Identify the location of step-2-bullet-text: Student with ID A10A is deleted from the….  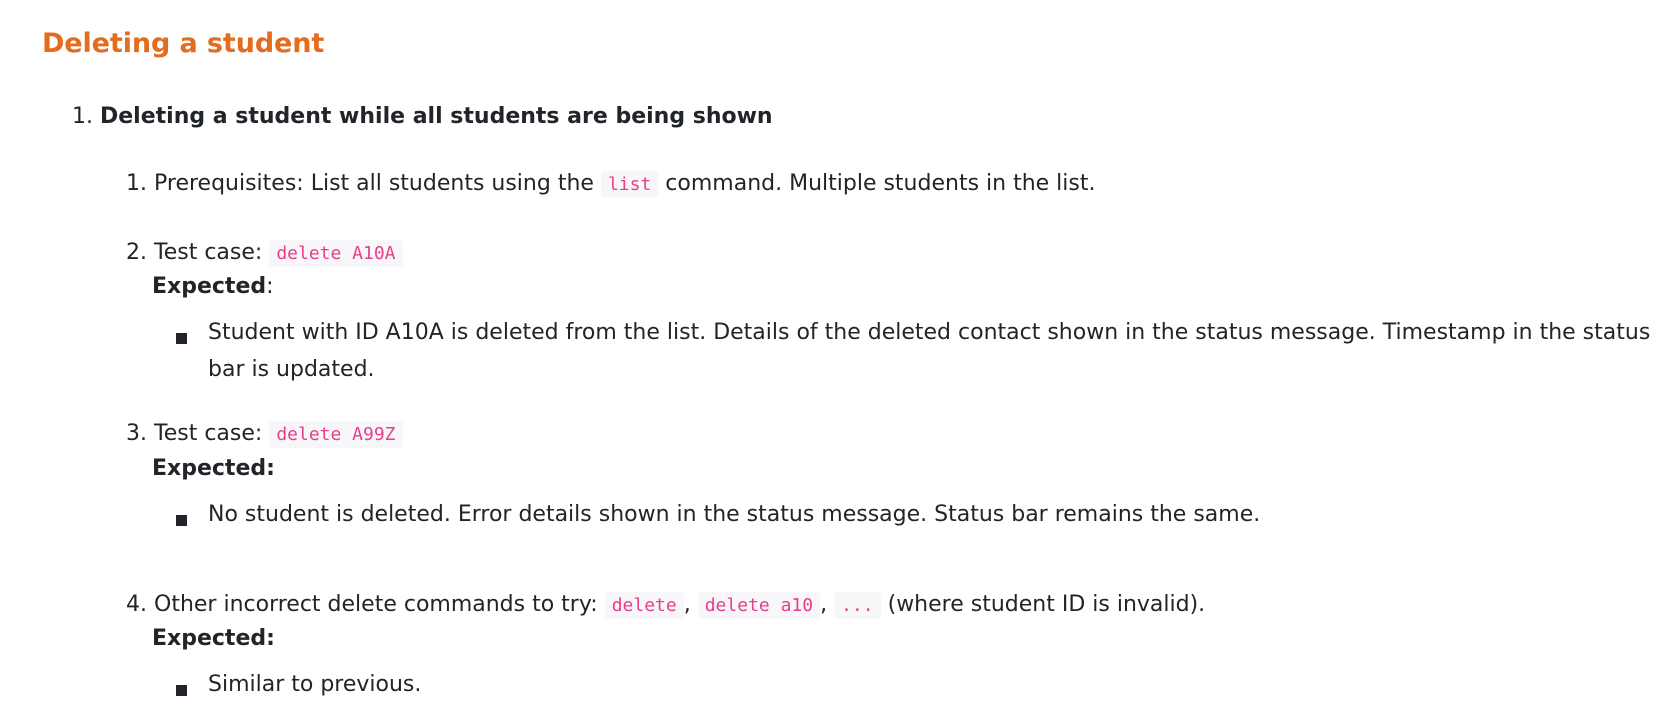
(929, 351).